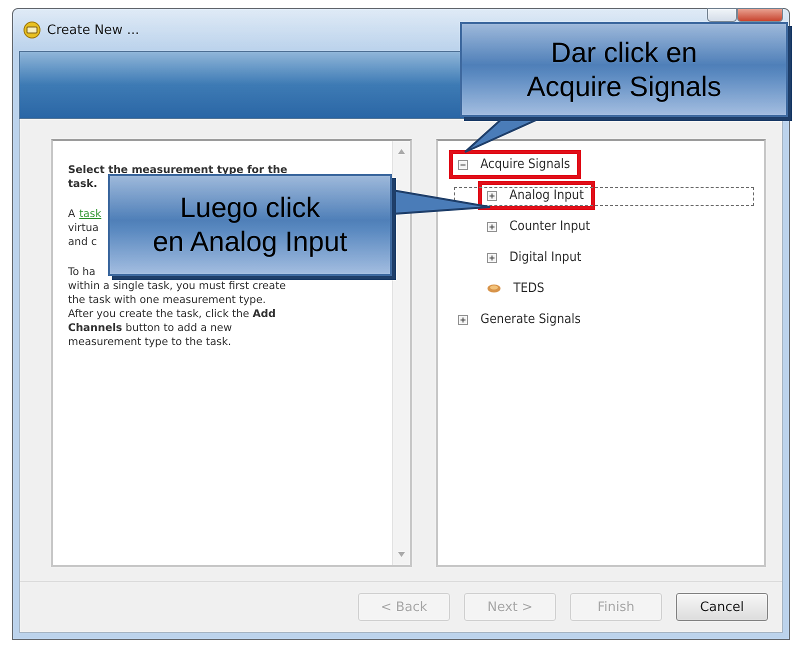 This screenshot has width=795, height=651. What do you see at coordinates (463, 165) in the screenshot?
I see `collapse-icon` at bounding box center [463, 165].